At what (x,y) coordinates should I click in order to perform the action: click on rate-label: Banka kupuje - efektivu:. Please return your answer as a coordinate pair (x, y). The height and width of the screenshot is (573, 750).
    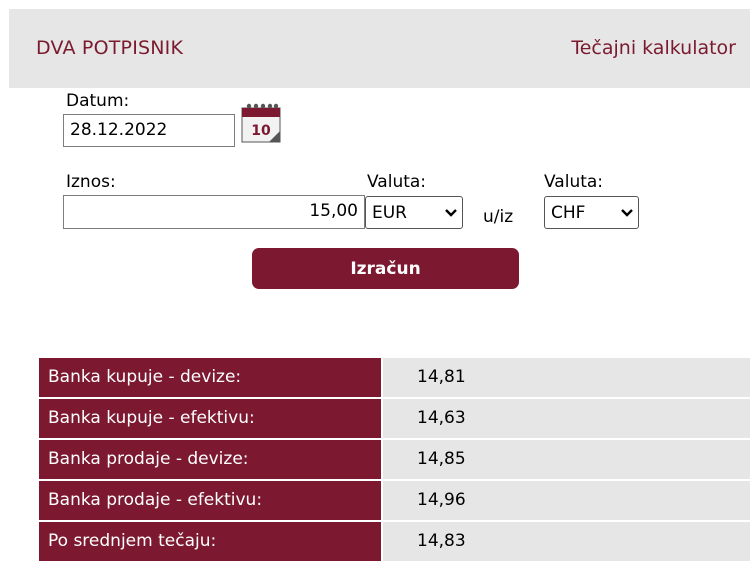
    Looking at the image, I should click on (210, 418).